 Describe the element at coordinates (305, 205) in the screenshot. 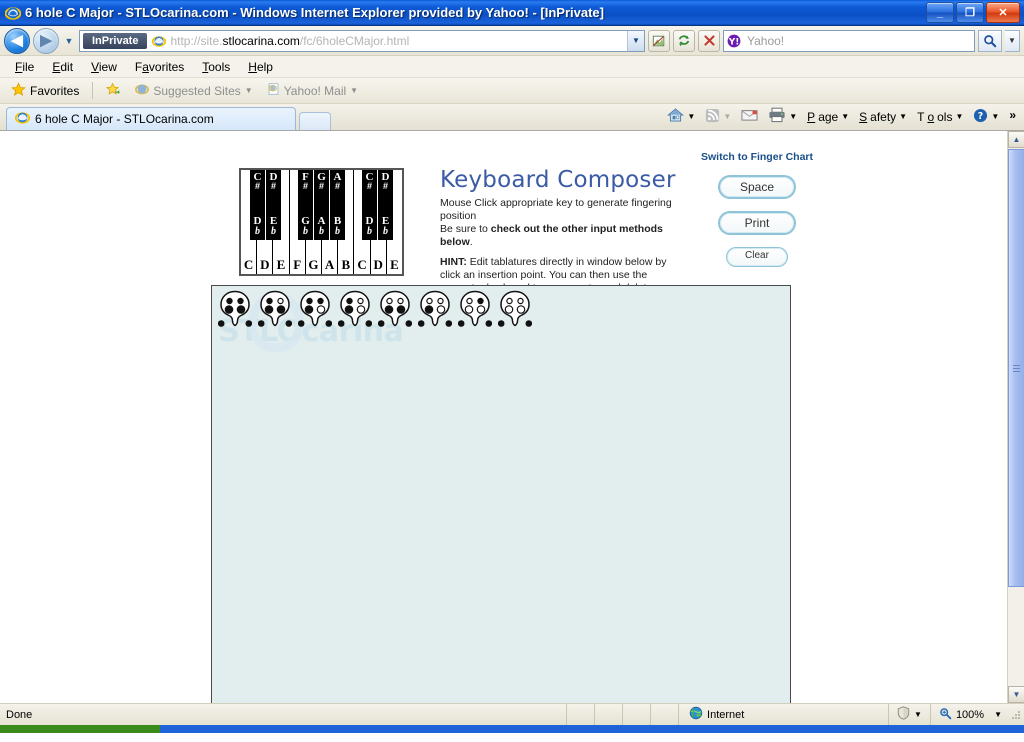

I see `black-key-f-sharp-g-flat-1: F # Gb` at that location.